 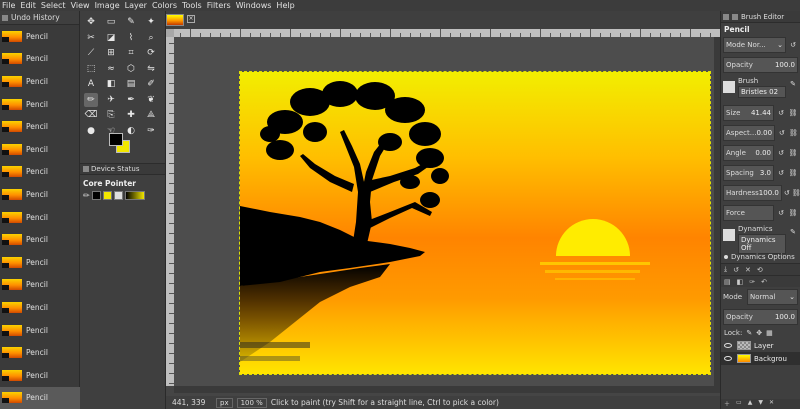 What do you see at coordinates (760, 404) in the screenshot?
I see `lower-layer-icon: ▼` at bounding box center [760, 404].